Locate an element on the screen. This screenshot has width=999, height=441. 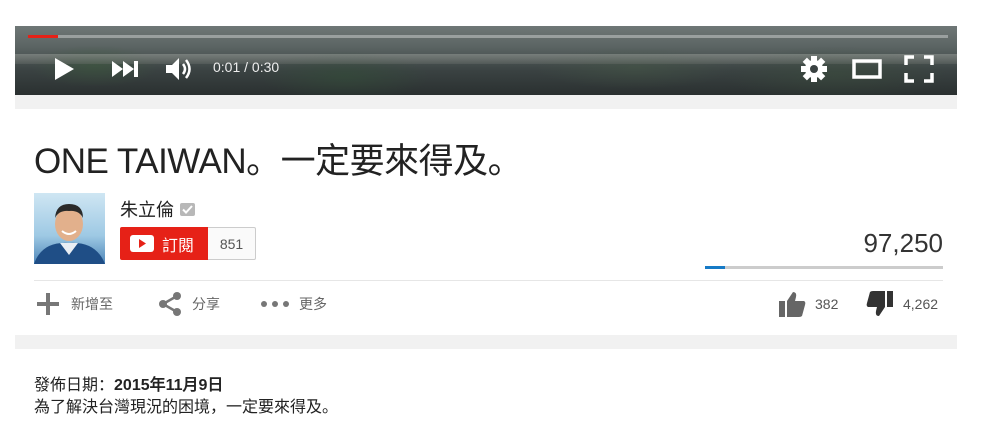
volume-icon is located at coordinates (178, 69).